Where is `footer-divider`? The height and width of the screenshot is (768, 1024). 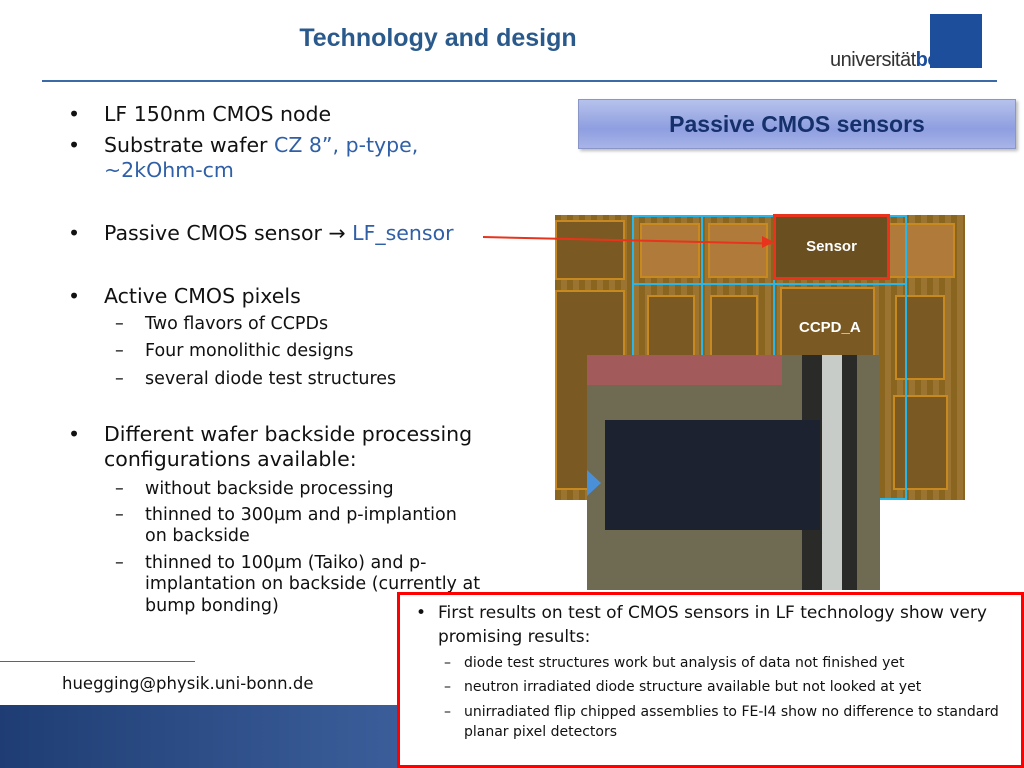 footer-divider is located at coordinates (97, 661).